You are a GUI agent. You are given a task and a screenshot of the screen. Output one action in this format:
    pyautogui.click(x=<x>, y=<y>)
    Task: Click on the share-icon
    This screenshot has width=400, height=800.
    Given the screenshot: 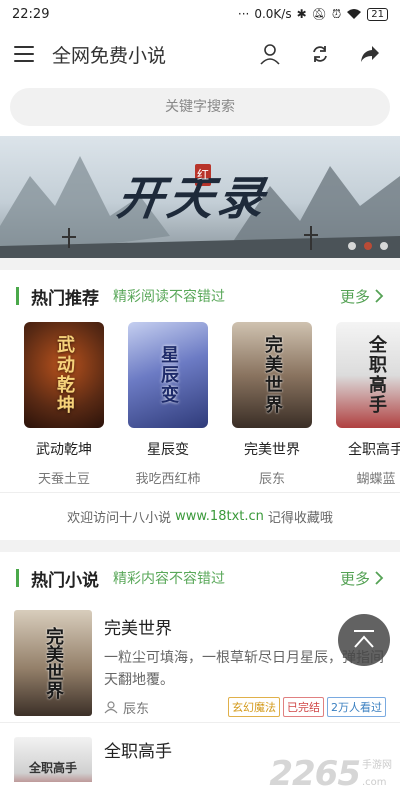 What is the action you would take?
    pyautogui.click(x=370, y=54)
    